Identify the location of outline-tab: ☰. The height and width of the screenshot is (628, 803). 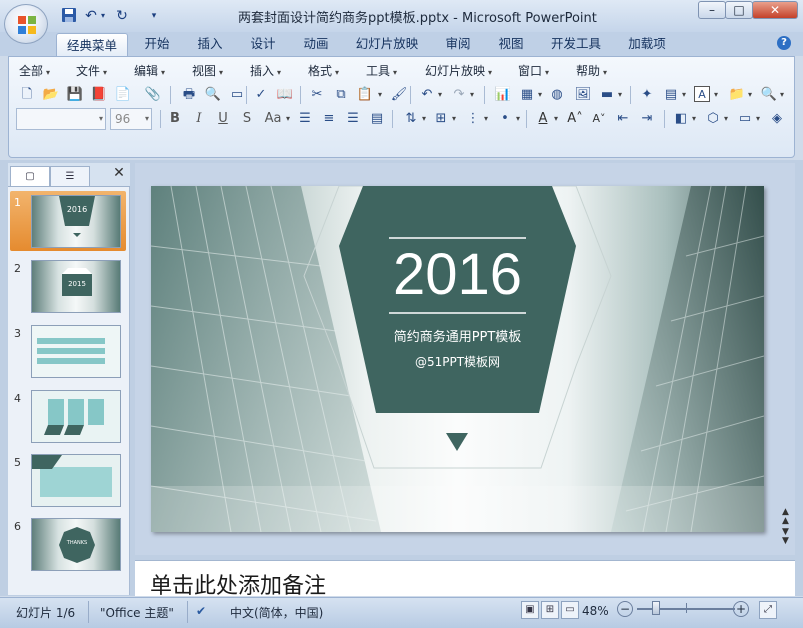
(70, 176).